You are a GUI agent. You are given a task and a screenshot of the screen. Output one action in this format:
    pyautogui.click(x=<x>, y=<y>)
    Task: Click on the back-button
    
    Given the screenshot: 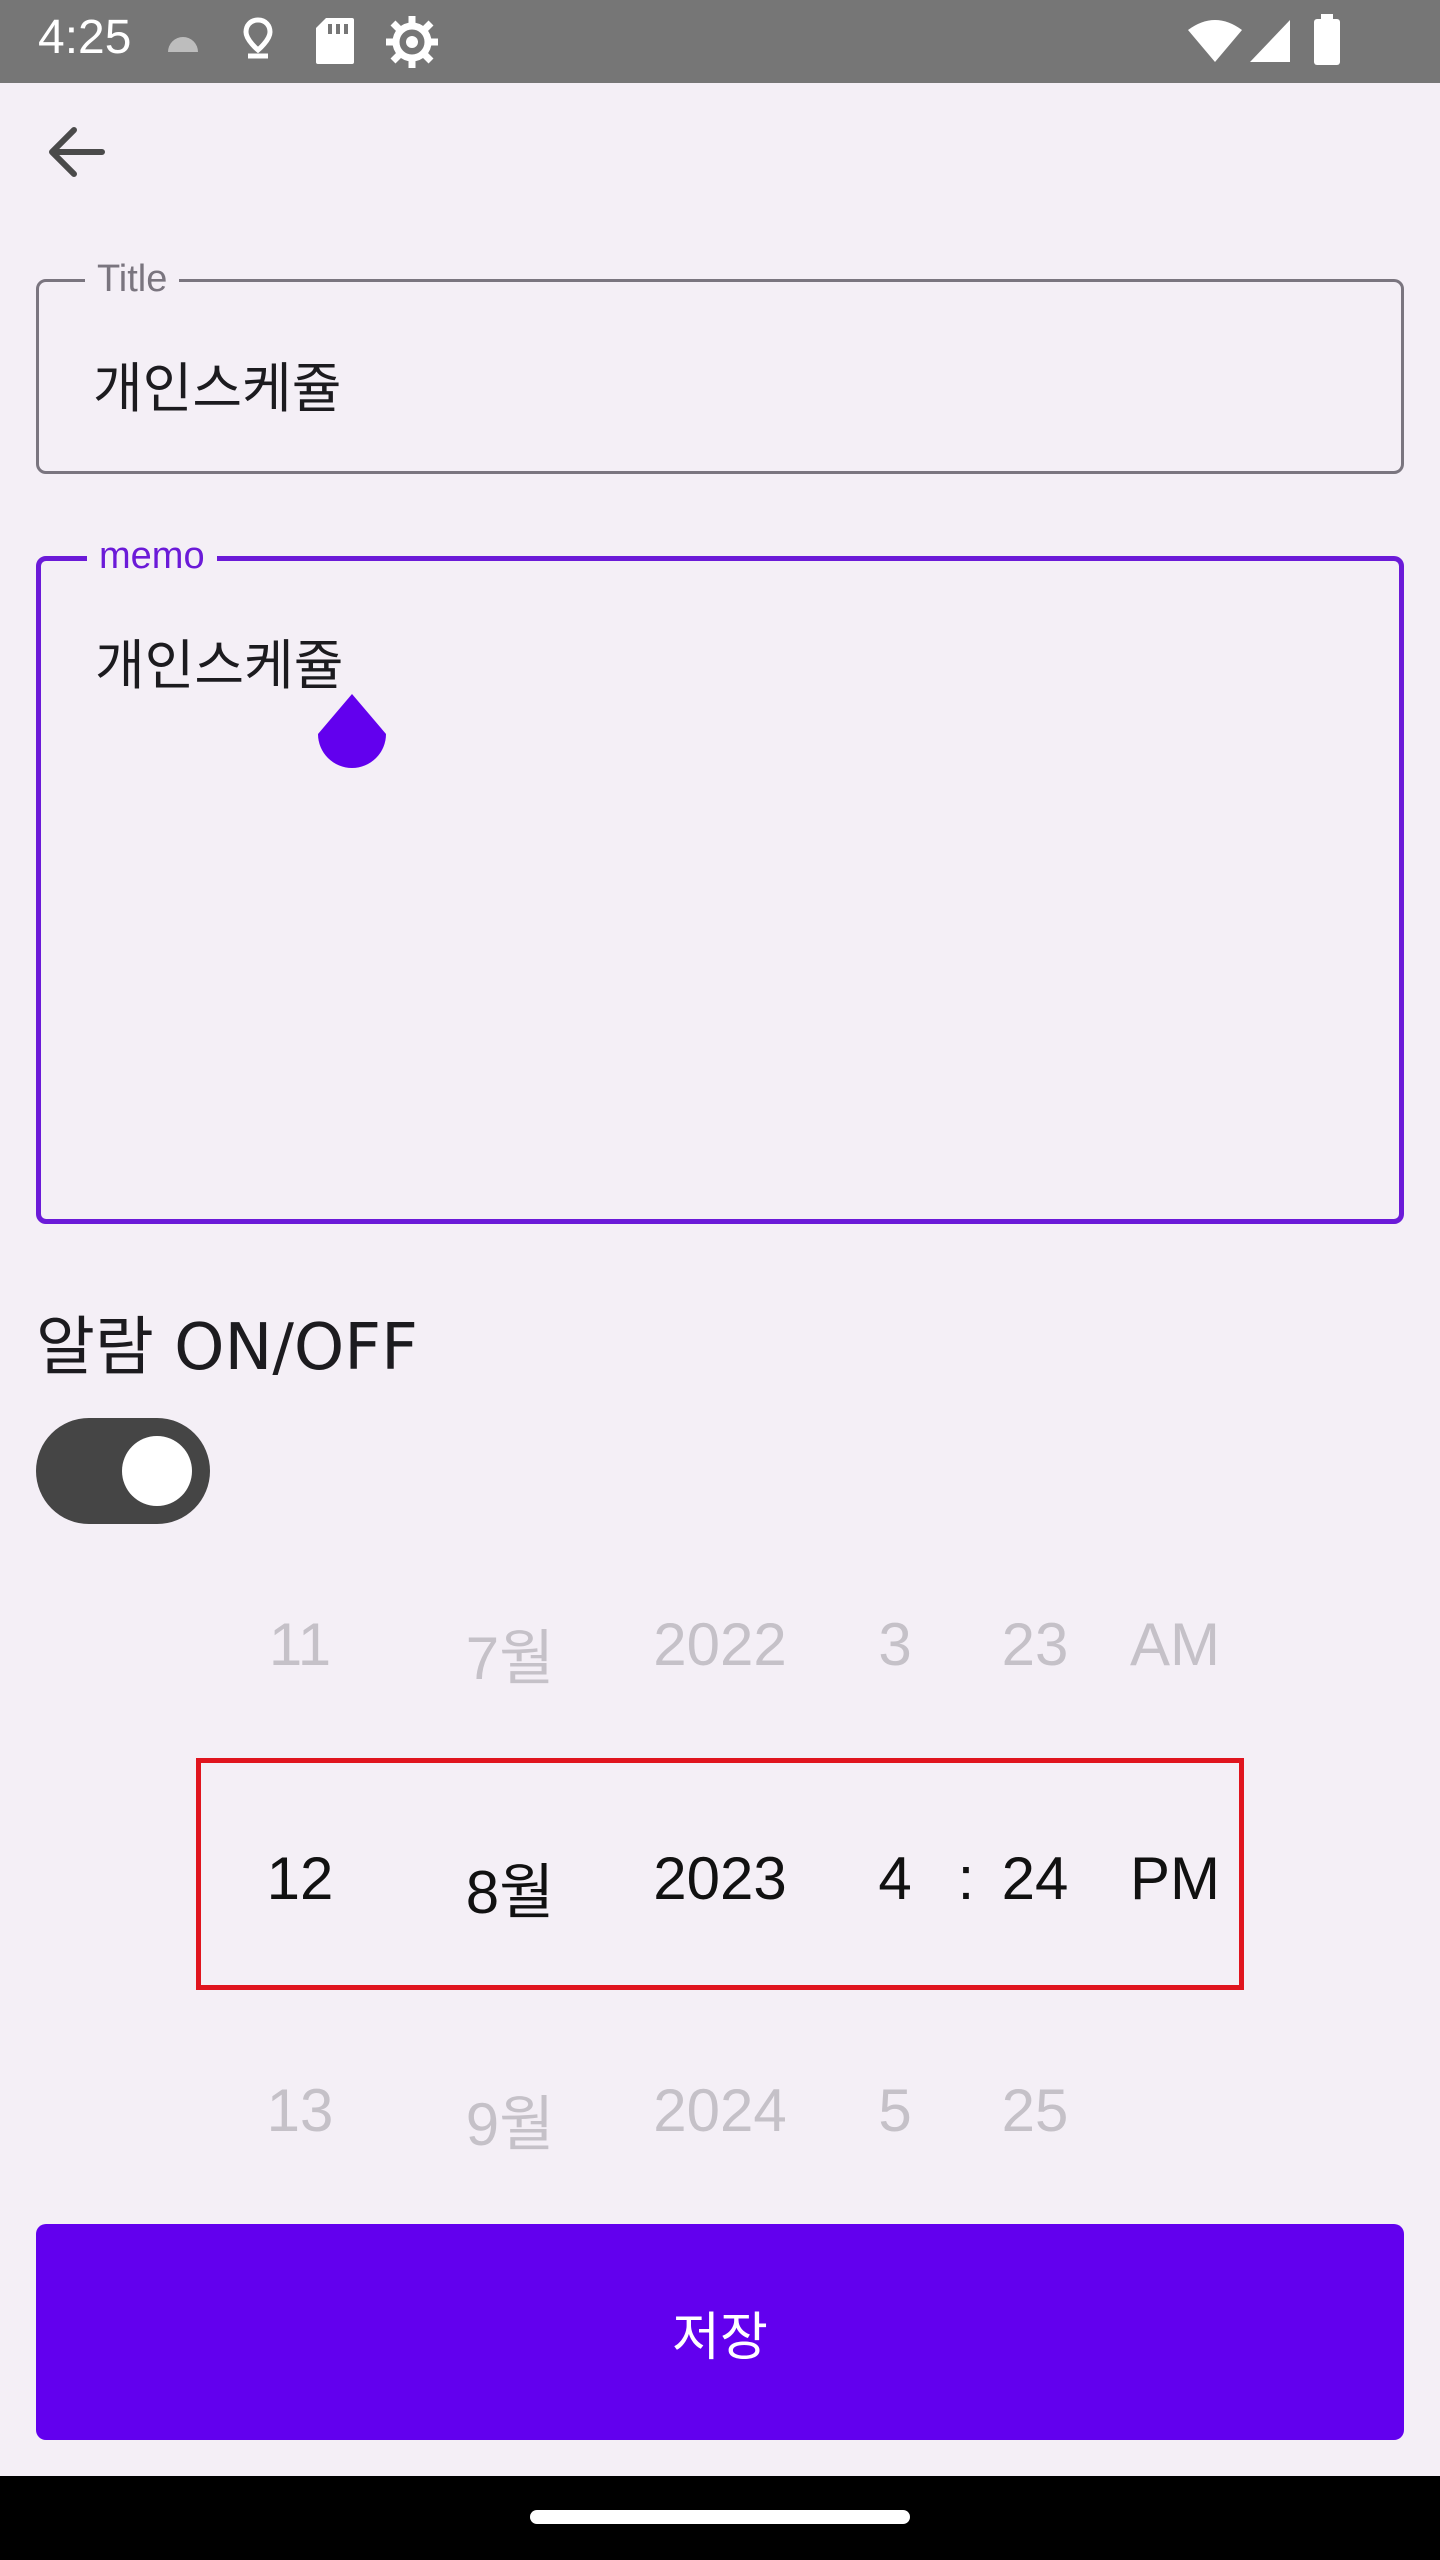 What is the action you would take?
    pyautogui.click(x=76, y=152)
    